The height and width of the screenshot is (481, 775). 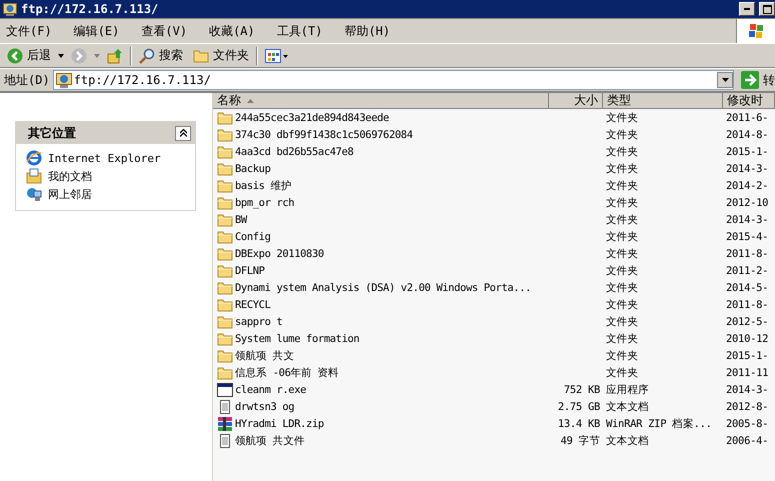 What do you see at coordinates (747, 134) in the screenshot?
I see `modified-date: 2014-8-` at bounding box center [747, 134].